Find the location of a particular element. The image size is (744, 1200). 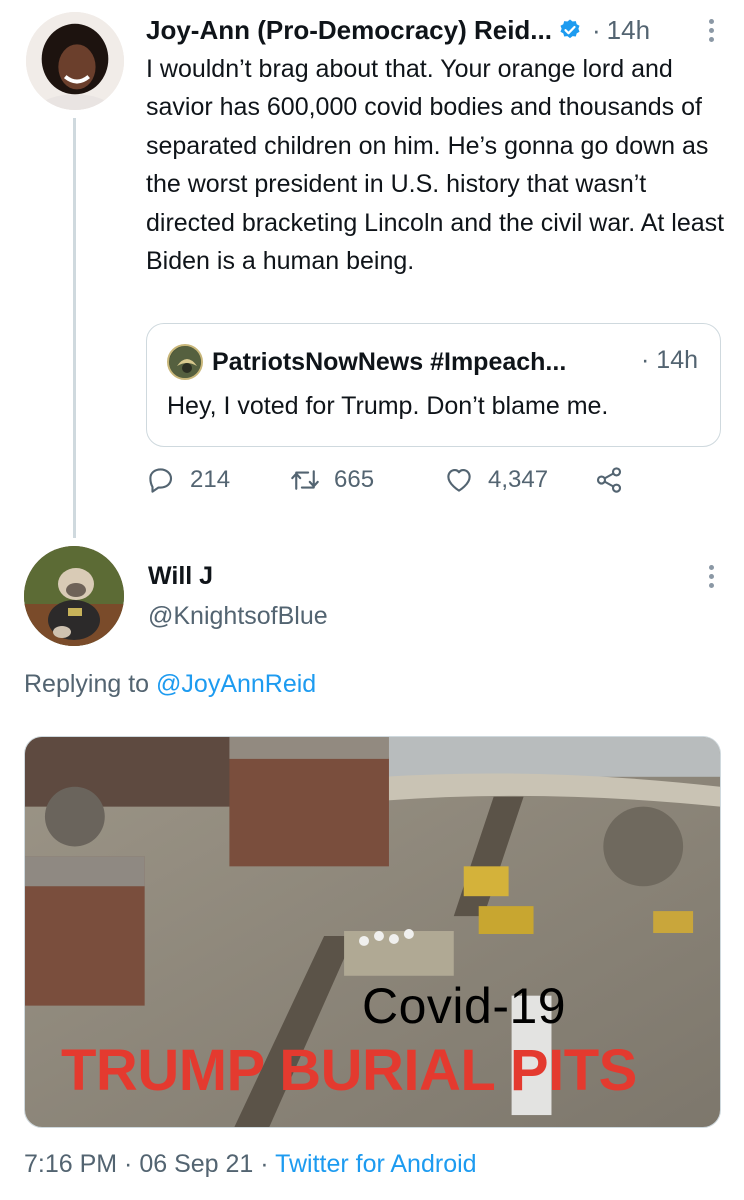

quoted-text: Hey, I voted for Trump. Don’t blame me. is located at coordinates (388, 406).